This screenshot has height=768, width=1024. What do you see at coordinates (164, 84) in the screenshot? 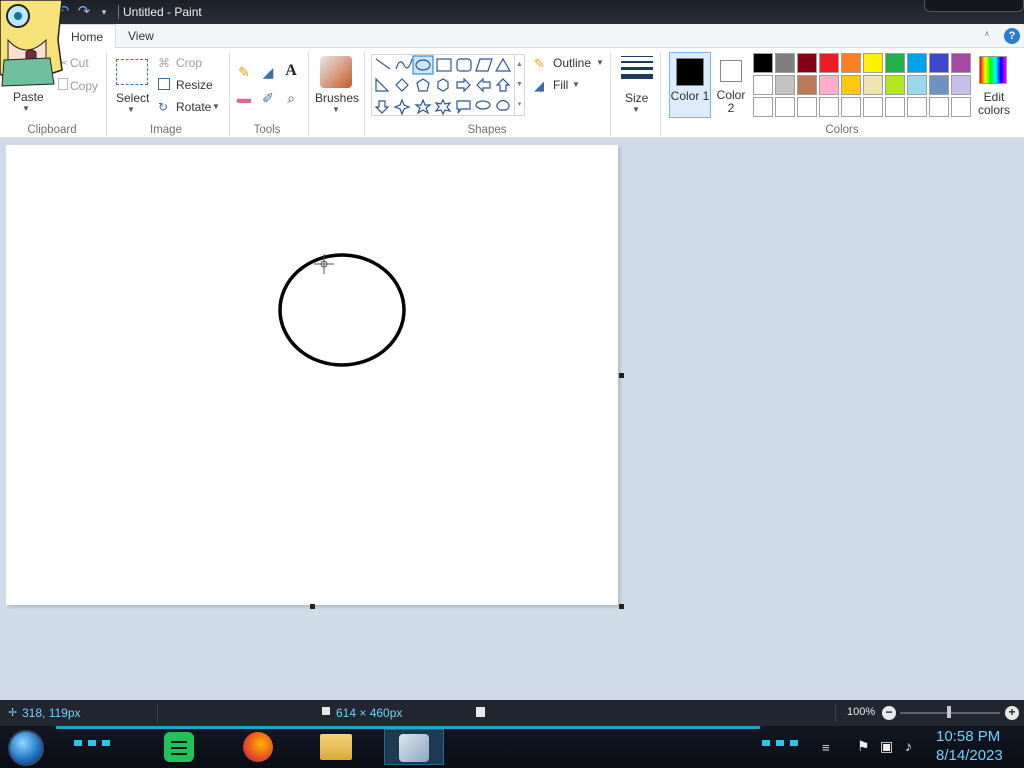
I see `resize-icon` at bounding box center [164, 84].